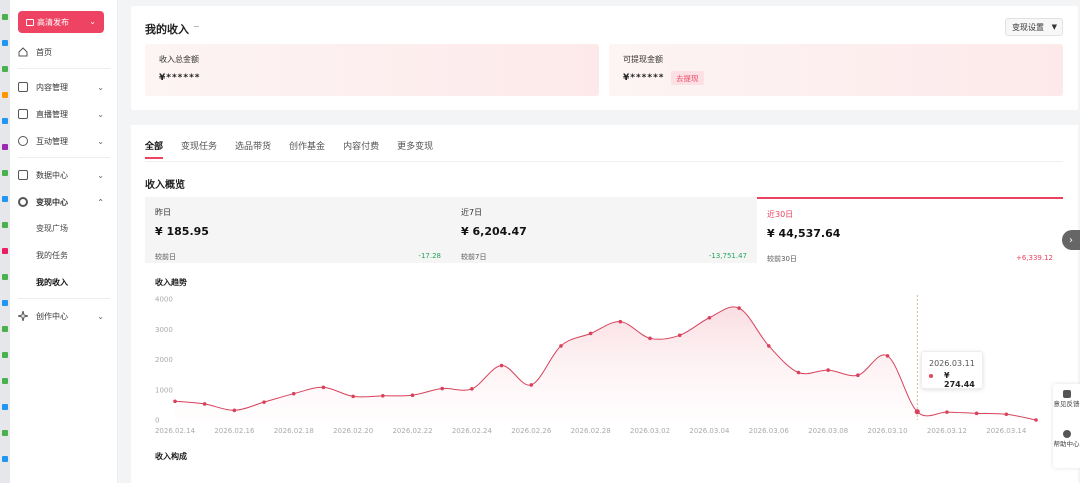 The height and width of the screenshot is (483, 1080). I want to click on help-icon, so click(1066, 434).